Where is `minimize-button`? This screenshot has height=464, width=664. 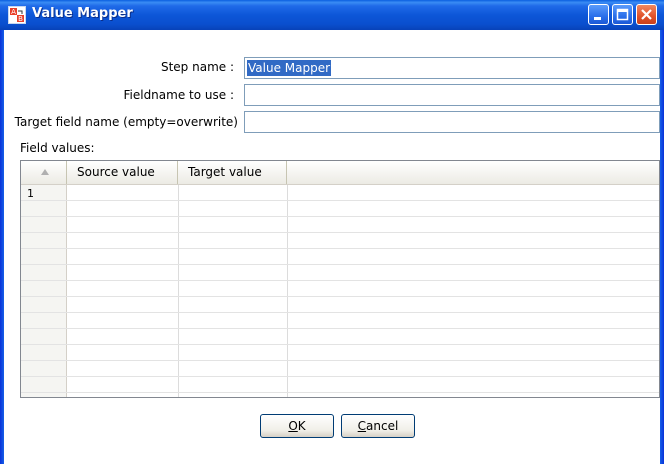 minimize-button is located at coordinates (598, 14).